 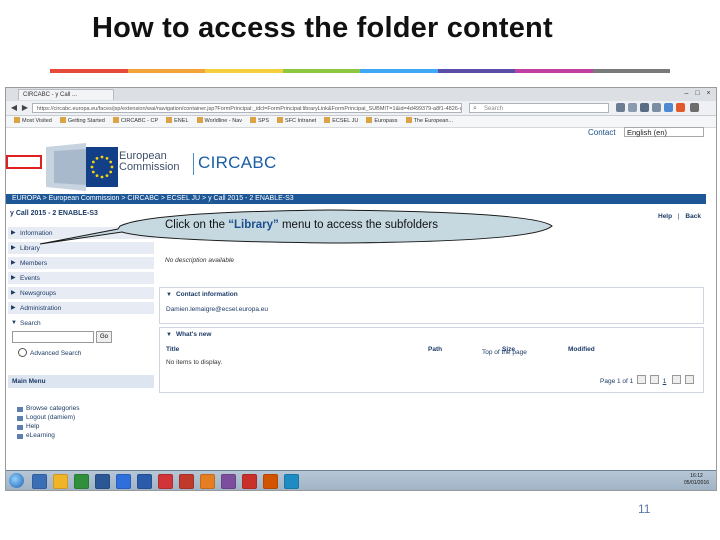 I want to click on bookmark-item: ECSEL JU, so click(x=341, y=121).